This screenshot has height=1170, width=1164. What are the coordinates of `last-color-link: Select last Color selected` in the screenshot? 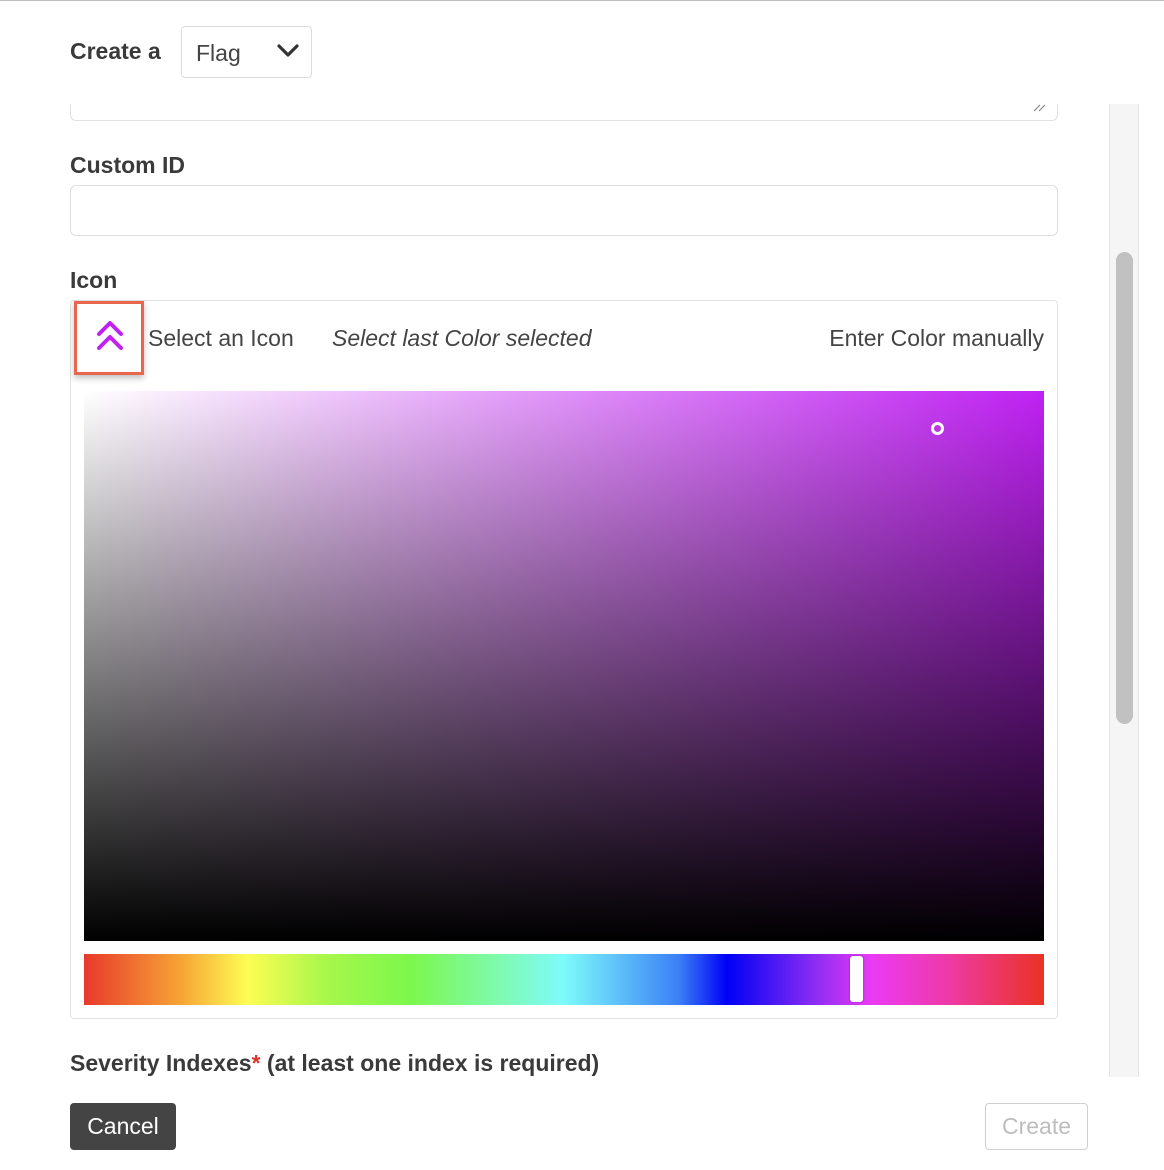 It's located at (462, 338).